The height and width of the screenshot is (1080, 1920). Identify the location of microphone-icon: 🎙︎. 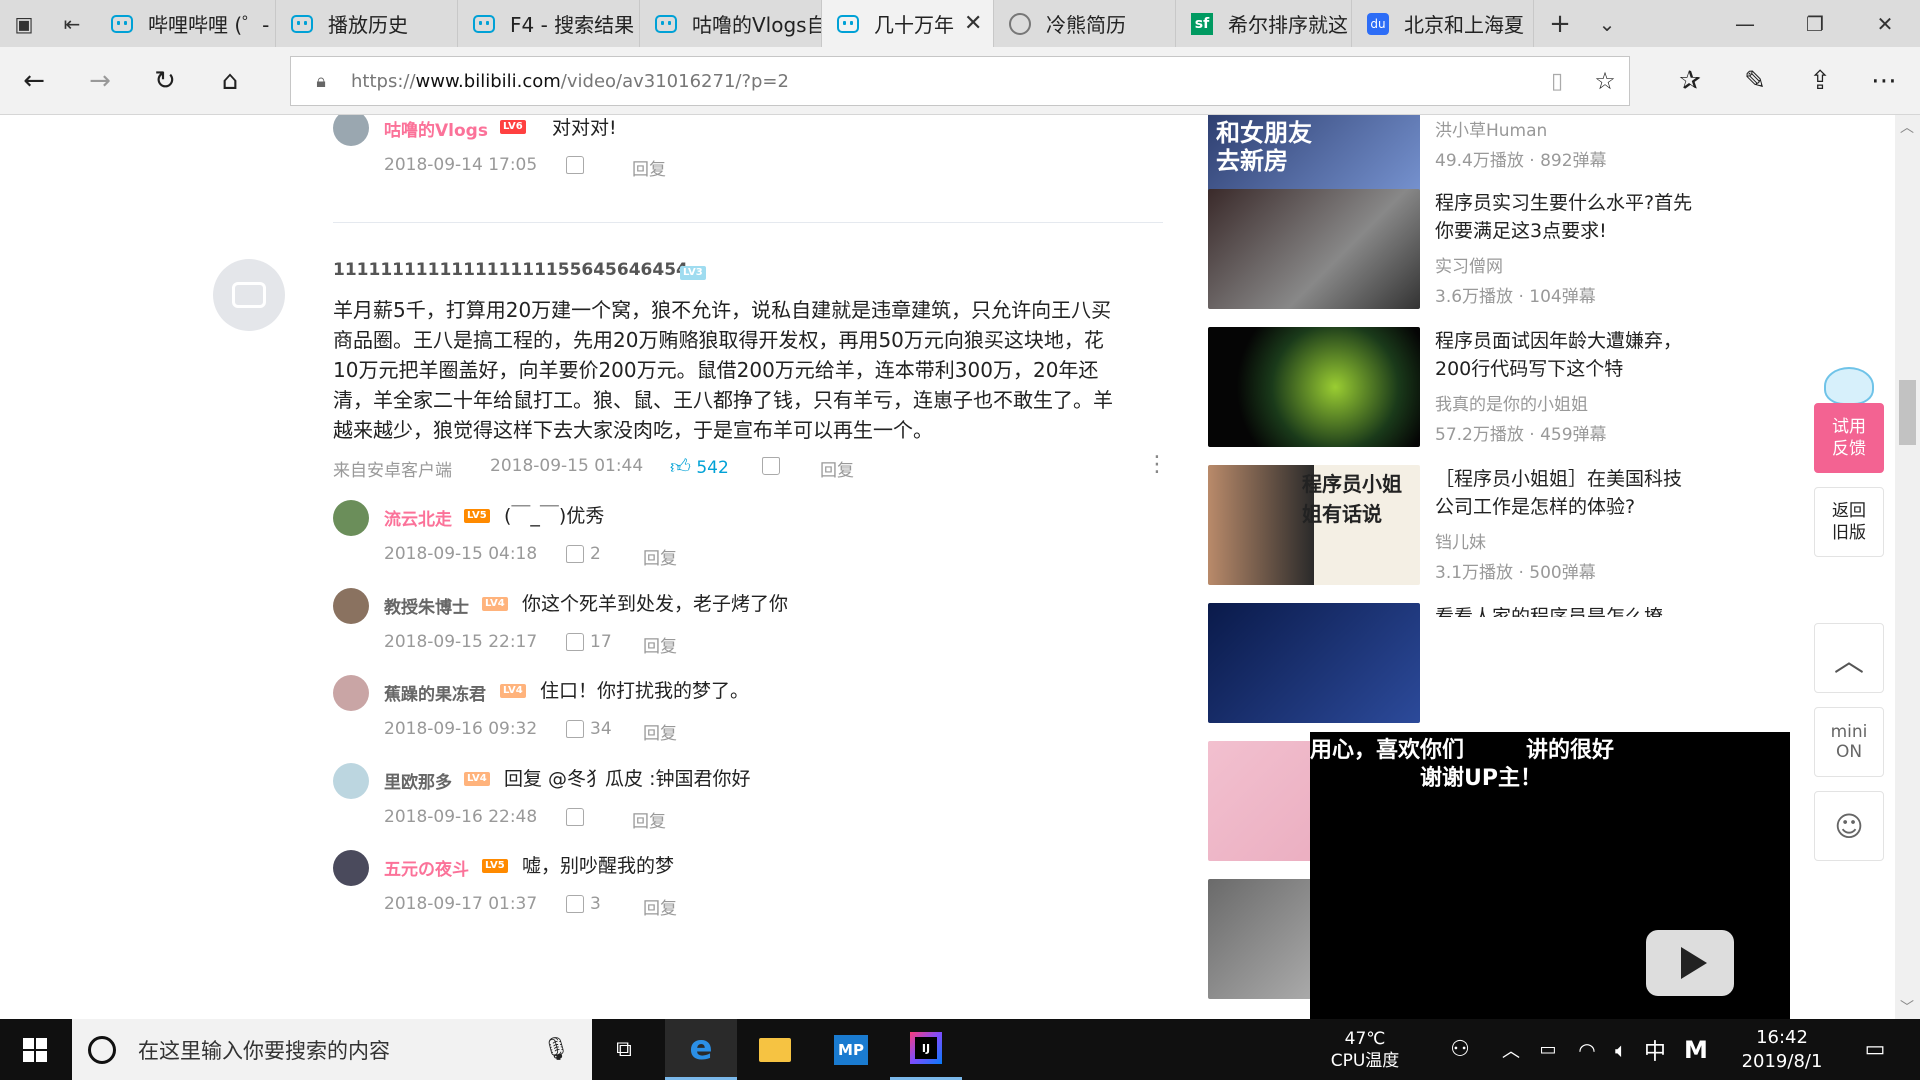
(556, 1049).